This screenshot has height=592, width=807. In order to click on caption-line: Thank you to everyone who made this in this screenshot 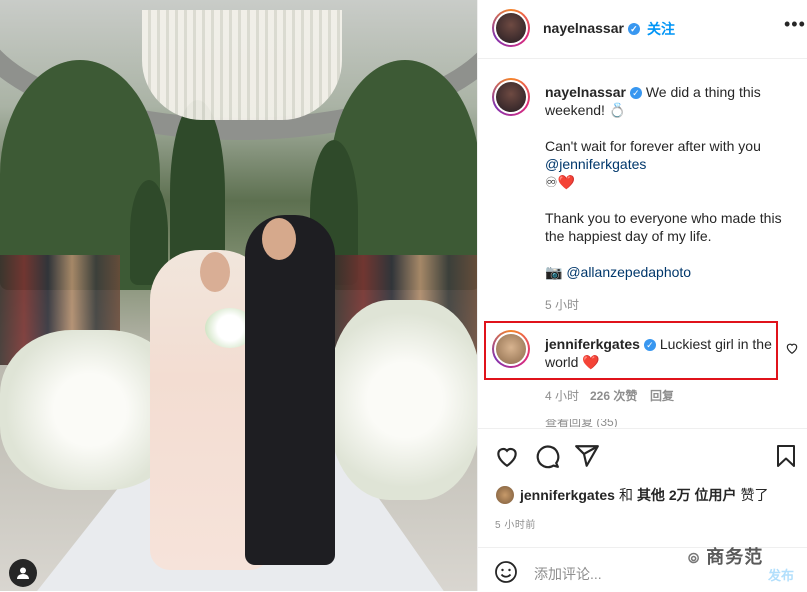, I will do `click(663, 218)`.